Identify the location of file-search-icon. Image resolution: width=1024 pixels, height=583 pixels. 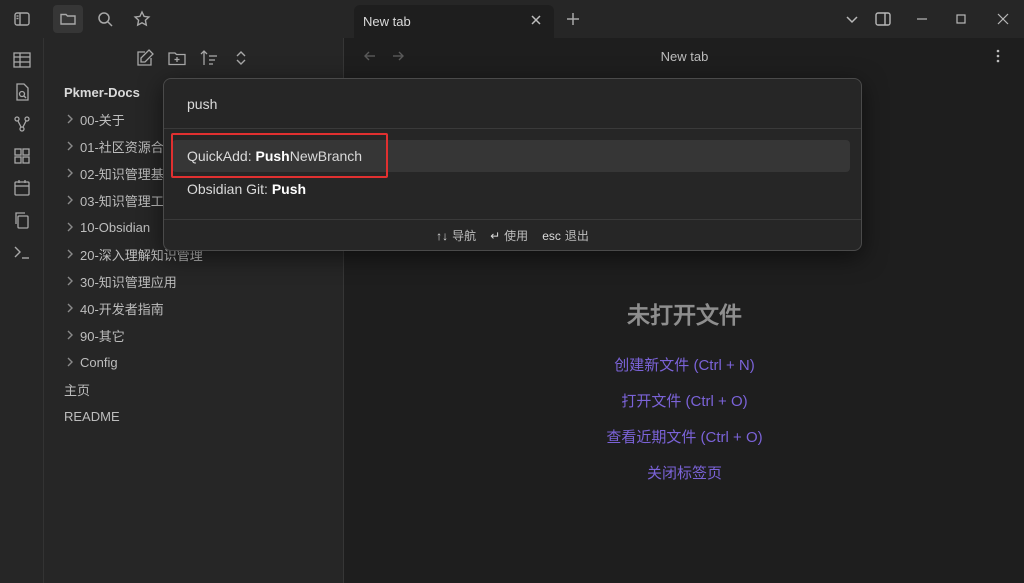
(22, 92).